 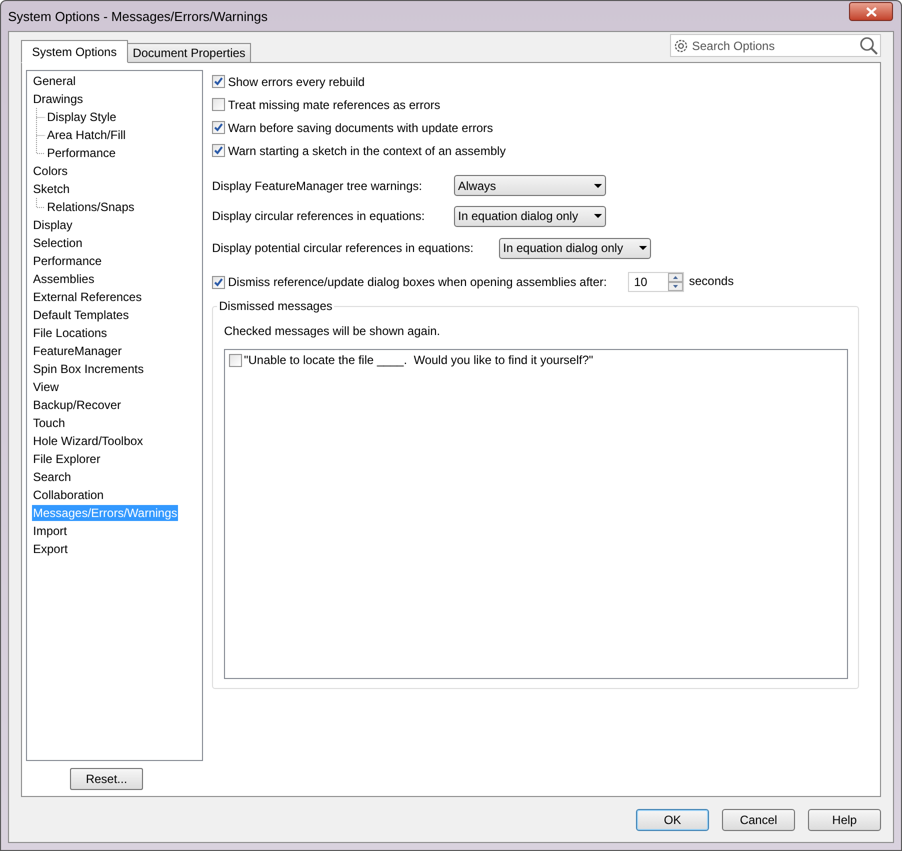 I want to click on option-label: Dismiss reference/update dialog boxes when opening assemblies after:, so click(x=417, y=282).